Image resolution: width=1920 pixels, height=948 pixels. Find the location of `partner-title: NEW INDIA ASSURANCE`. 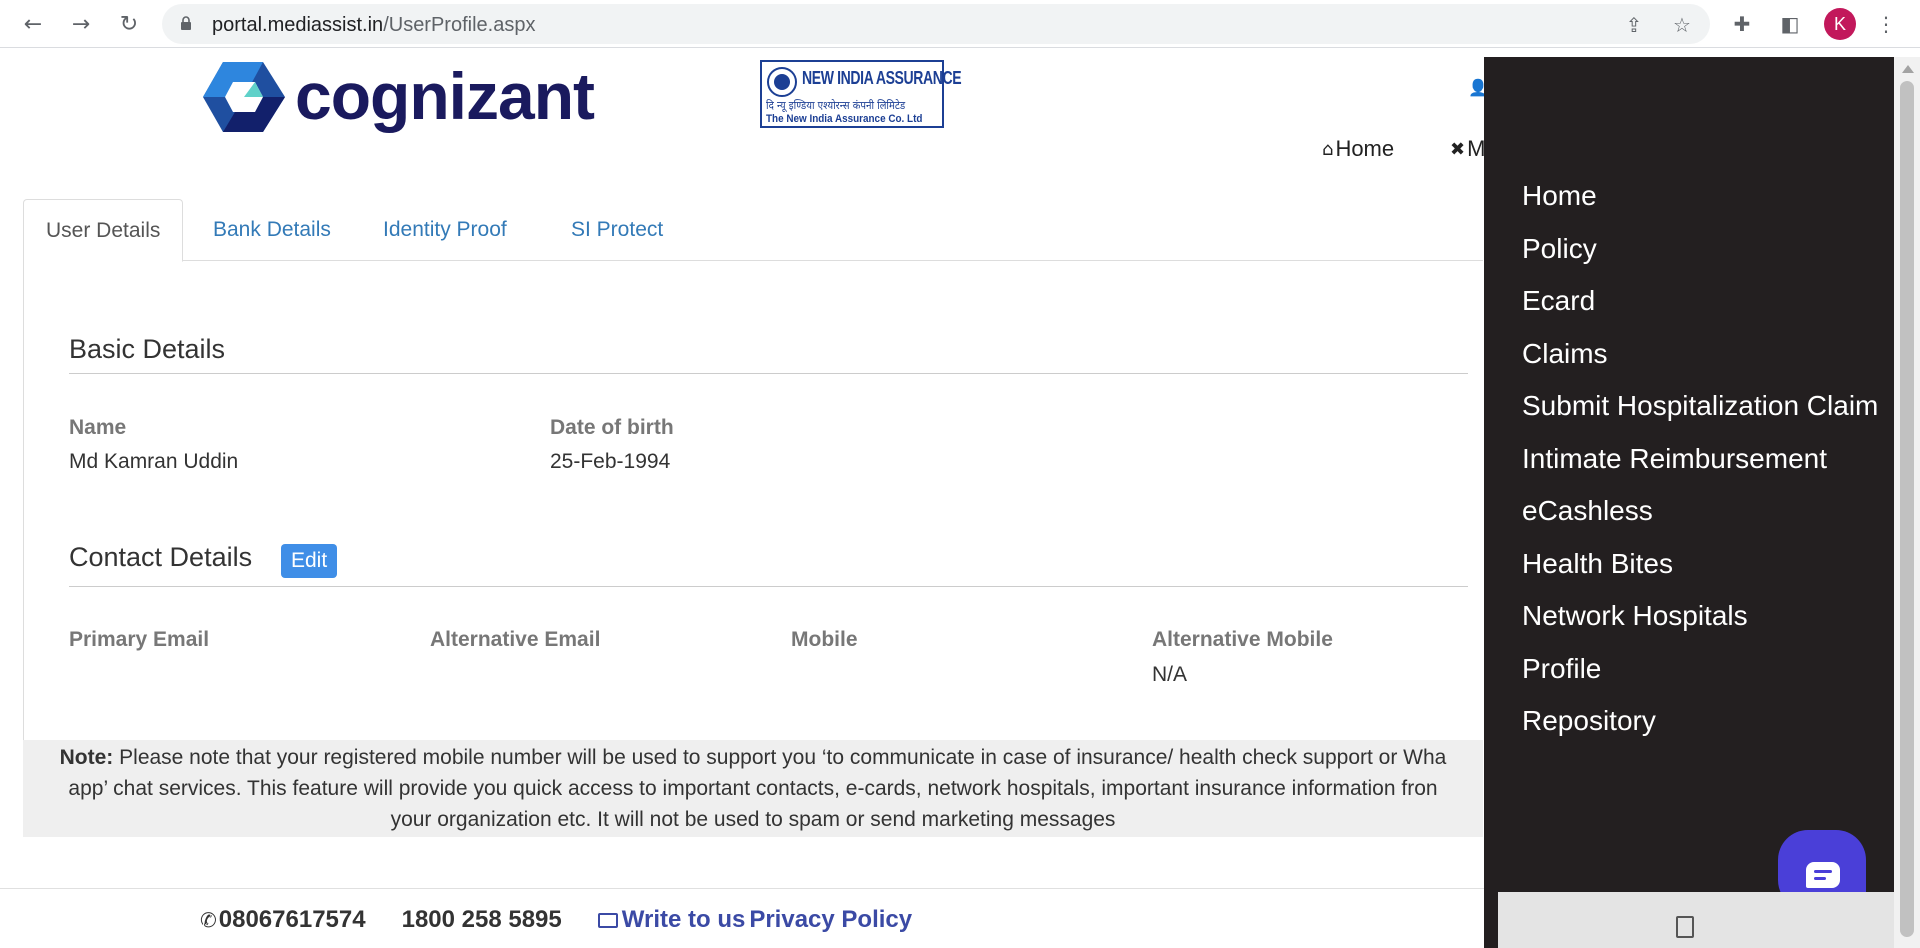

partner-title: NEW INDIA ASSURANCE is located at coordinates (882, 78).